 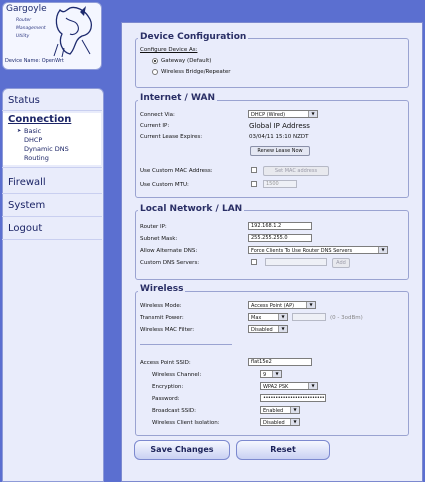 I want to click on connect-via-label: Connect Via:, so click(x=157, y=115).